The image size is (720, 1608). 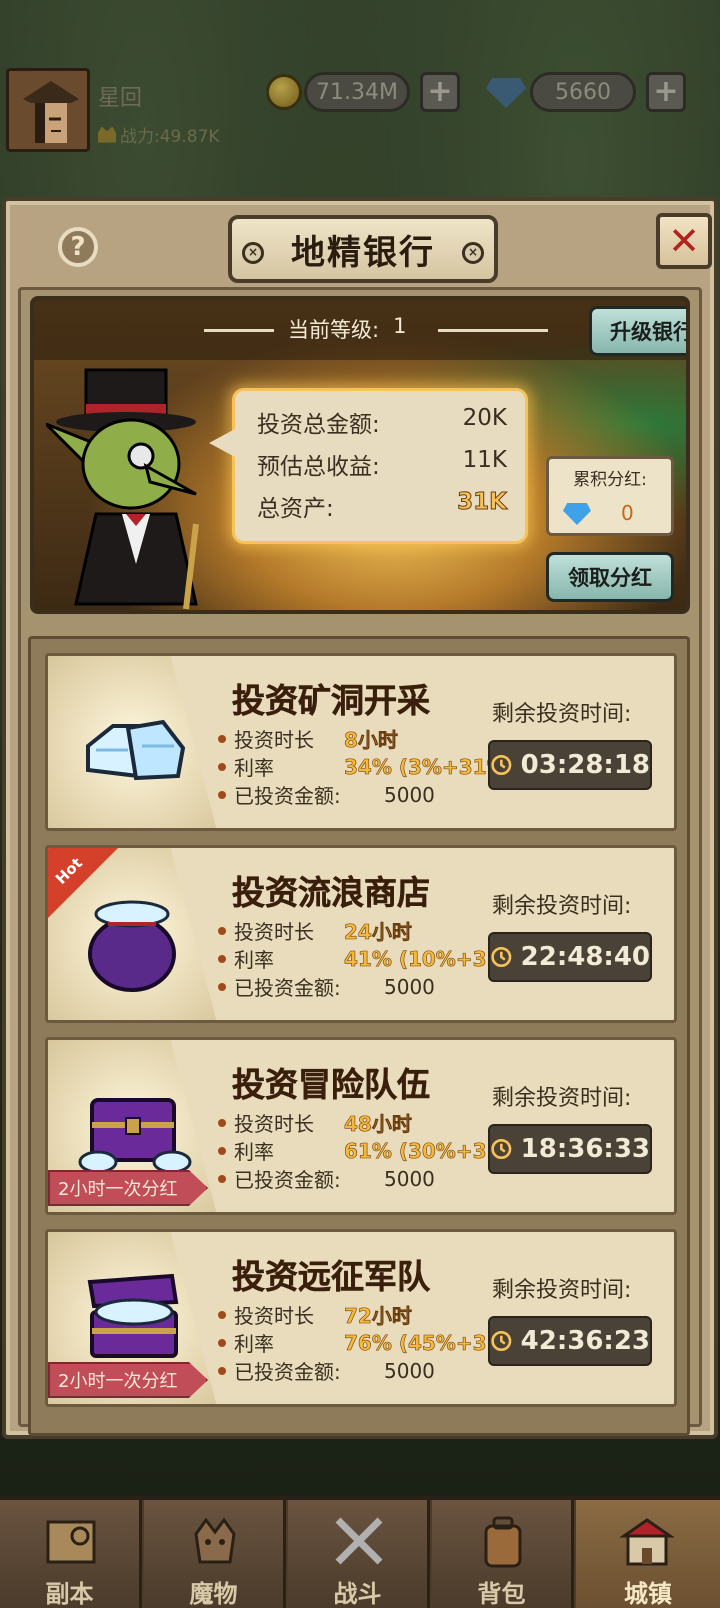 What do you see at coordinates (570, 1149) in the screenshot?
I see `countdown-timer: 18:36:33` at bounding box center [570, 1149].